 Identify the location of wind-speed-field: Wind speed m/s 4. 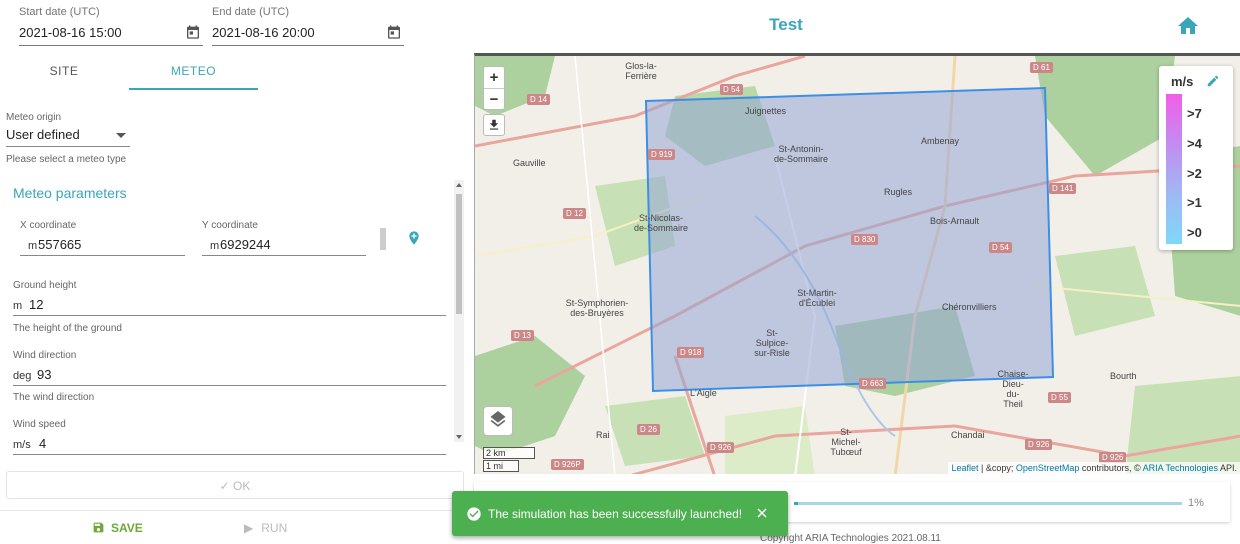
(229, 437).